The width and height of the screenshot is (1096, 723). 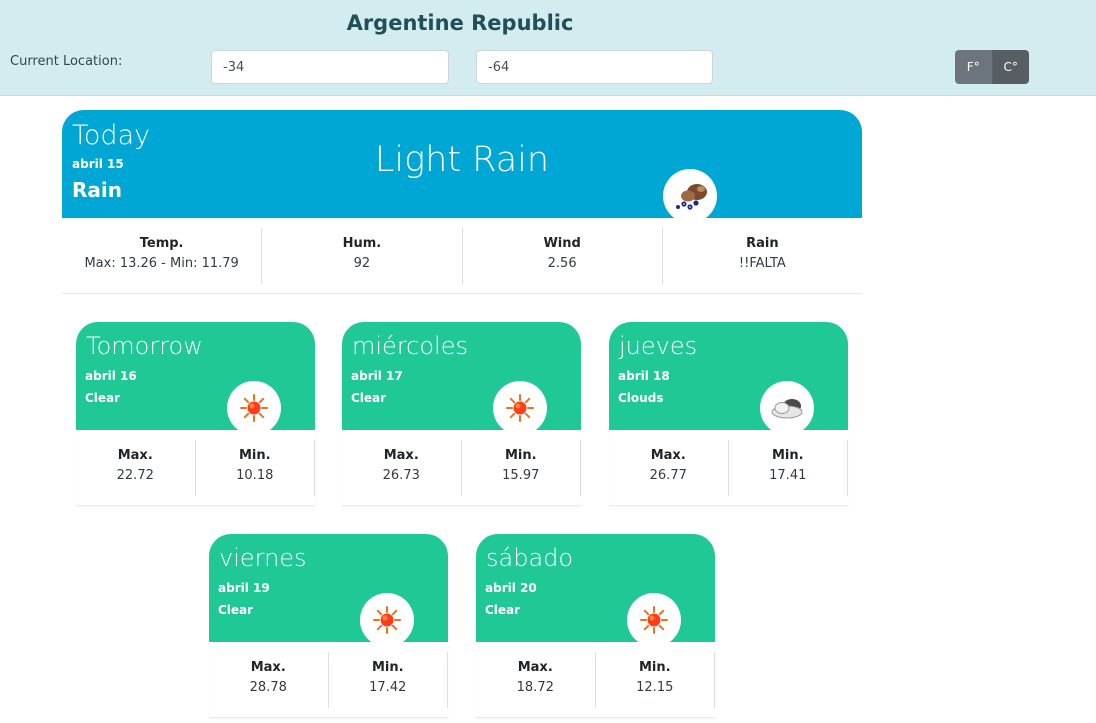 I want to click on today-condition: Rain, so click(x=97, y=190).